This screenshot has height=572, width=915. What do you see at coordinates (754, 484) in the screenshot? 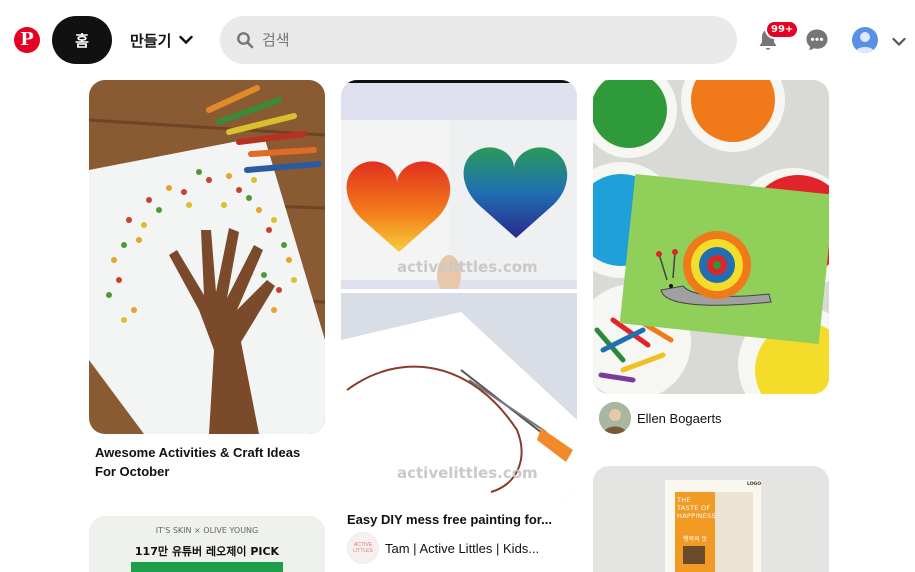
I see `book-brand: LOGO` at bounding box center [754, 484].